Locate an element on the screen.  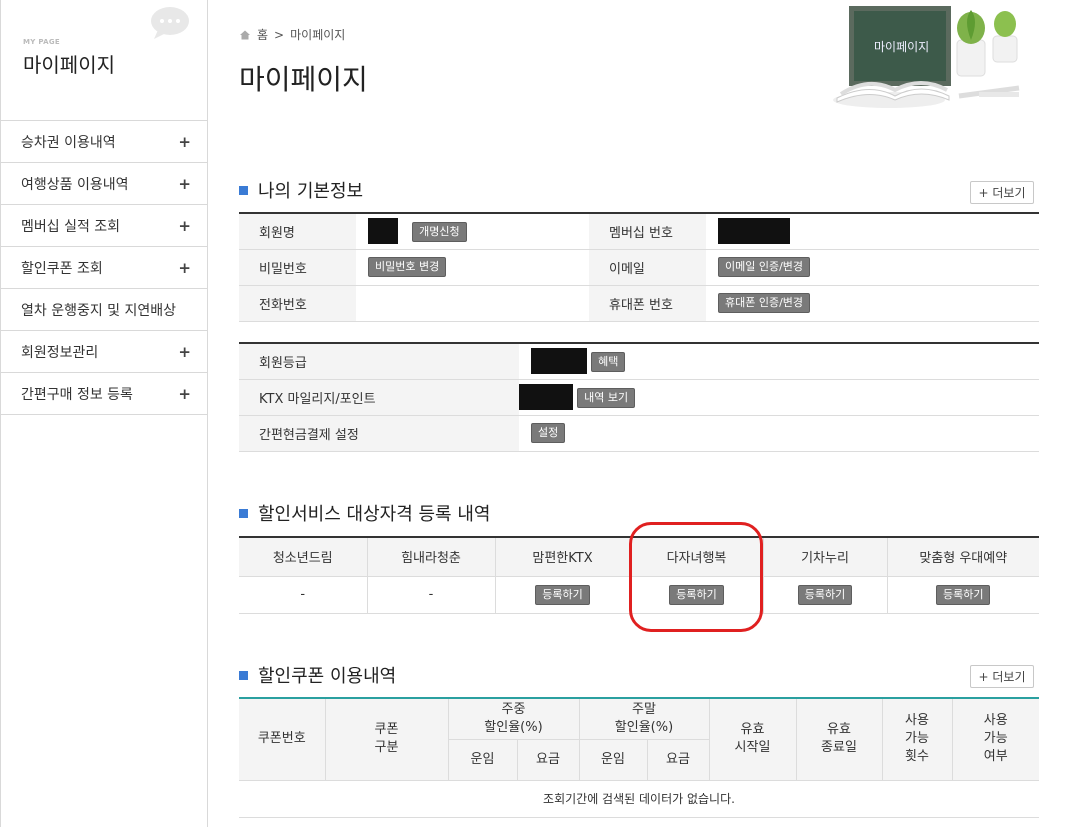
column-header: 주중 할인율(%) is located at coordinates (513, 718).